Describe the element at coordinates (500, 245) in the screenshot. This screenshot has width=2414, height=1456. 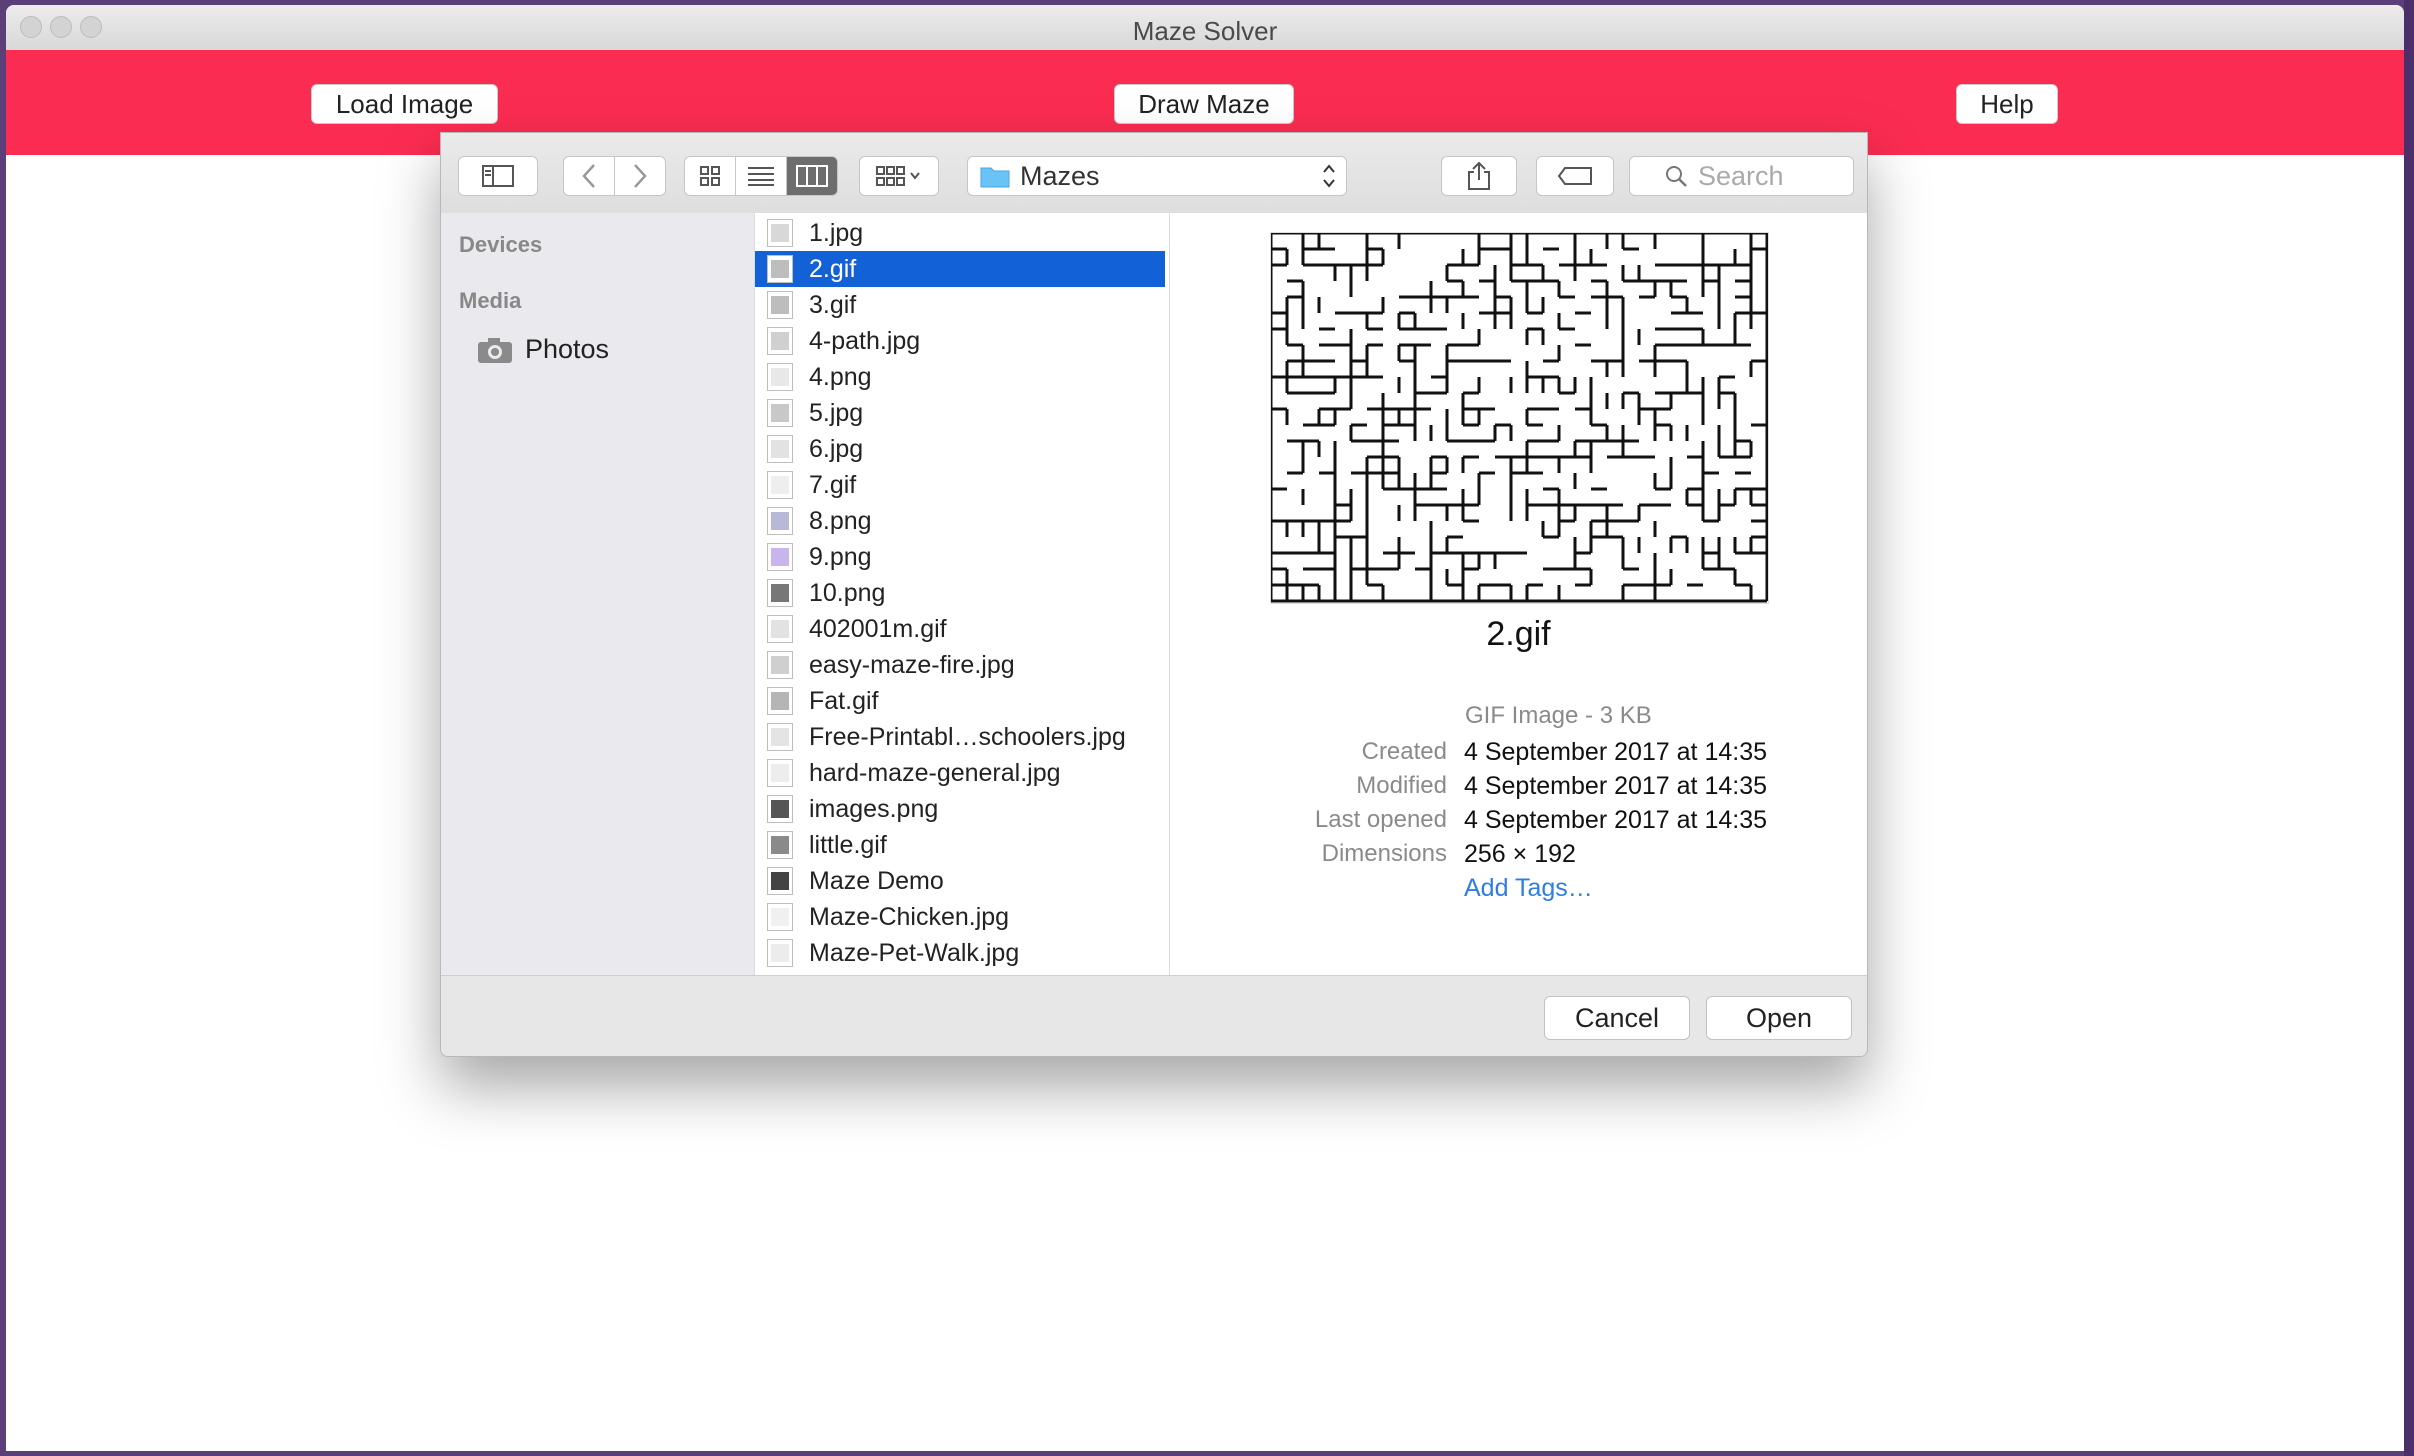
I see `sidebar-heading-devices: Devices` at that location.